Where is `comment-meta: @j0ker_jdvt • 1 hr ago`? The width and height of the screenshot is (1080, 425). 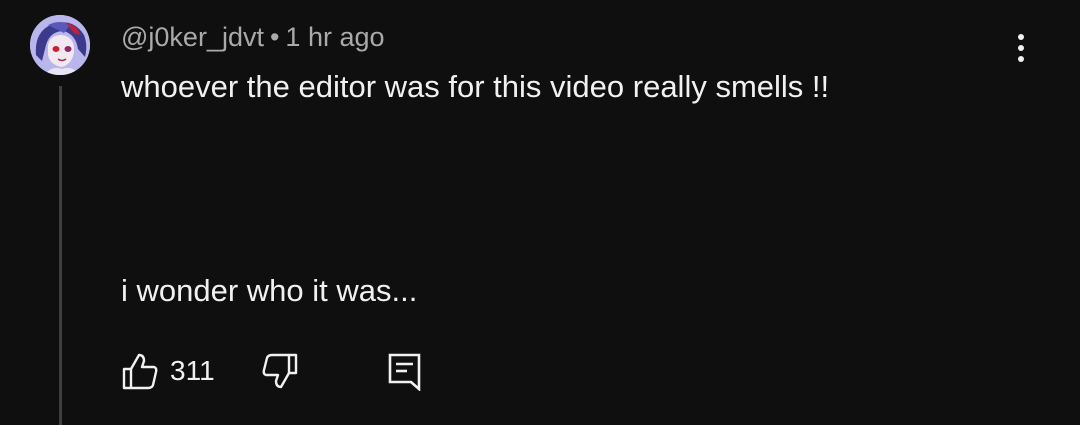 comment-meta: @j0ker_jdvt • 1 hr ago is located at coordinates (253, 37).